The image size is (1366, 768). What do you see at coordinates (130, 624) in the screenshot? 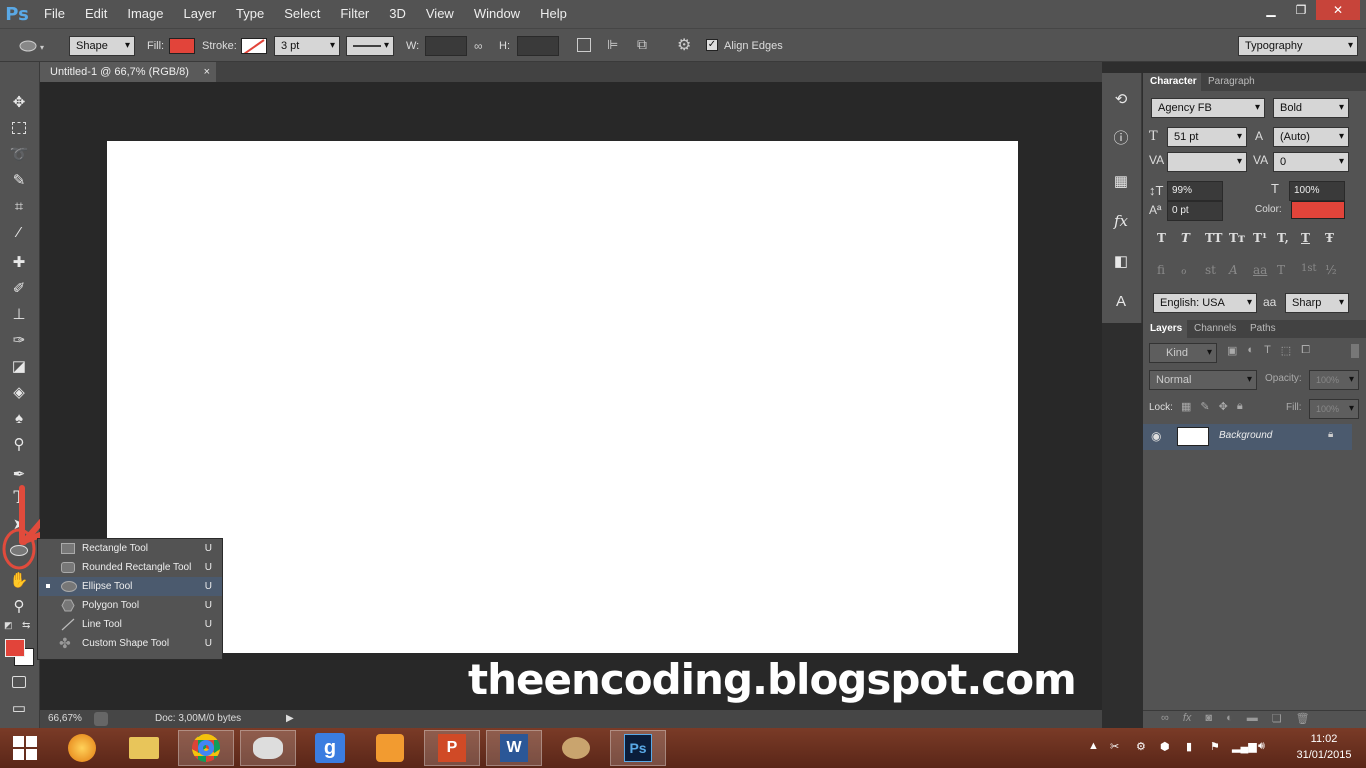
I see `flyout-line-tool: Line Tool U` at bounding box center [130, 624].